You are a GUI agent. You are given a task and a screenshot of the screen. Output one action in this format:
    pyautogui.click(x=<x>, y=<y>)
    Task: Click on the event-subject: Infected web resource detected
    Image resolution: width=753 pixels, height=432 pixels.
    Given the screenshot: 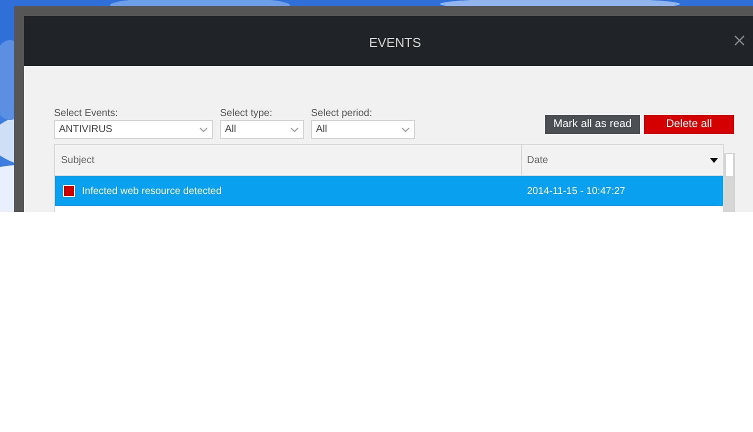 What is the action you would take?
    pyautogui.click(x=152, y=191)
    